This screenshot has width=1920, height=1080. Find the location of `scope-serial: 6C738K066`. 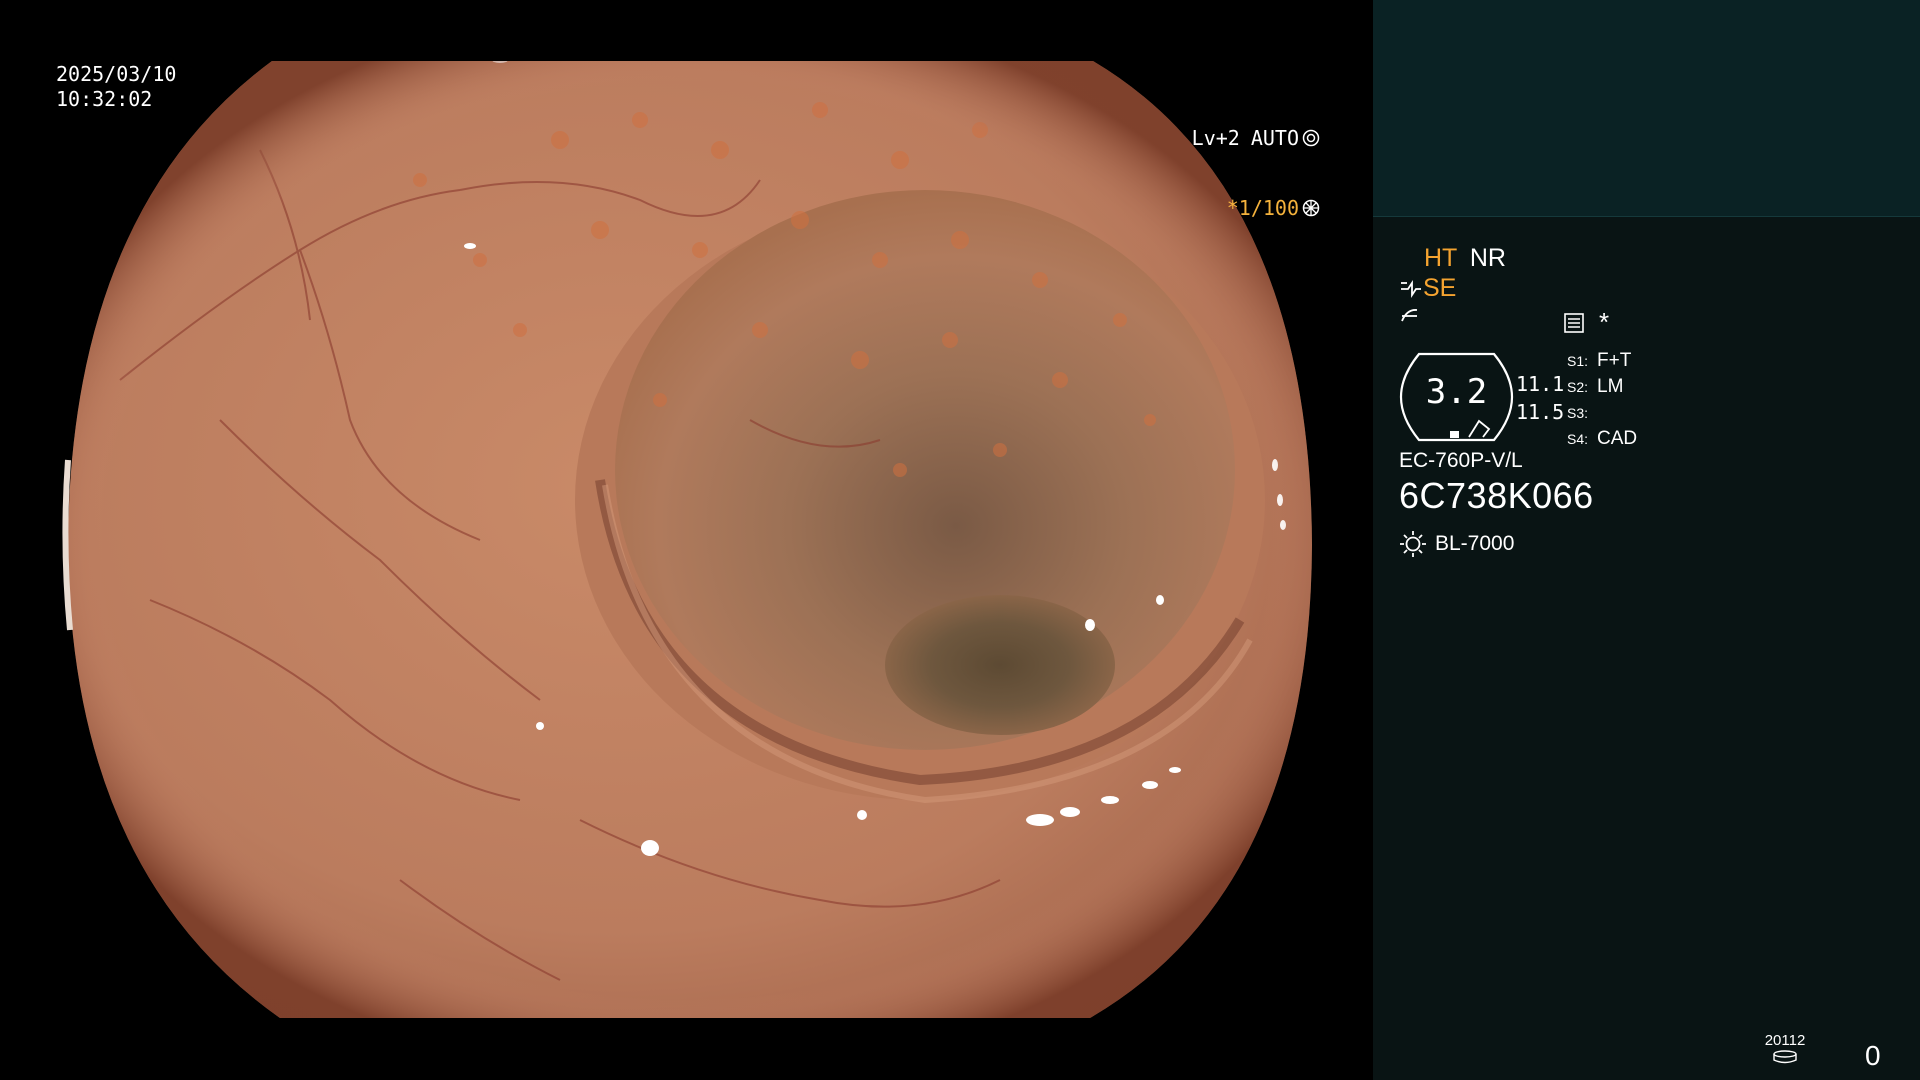

scope-serial: 6C738K066 is located at coordinates (1496, 495).